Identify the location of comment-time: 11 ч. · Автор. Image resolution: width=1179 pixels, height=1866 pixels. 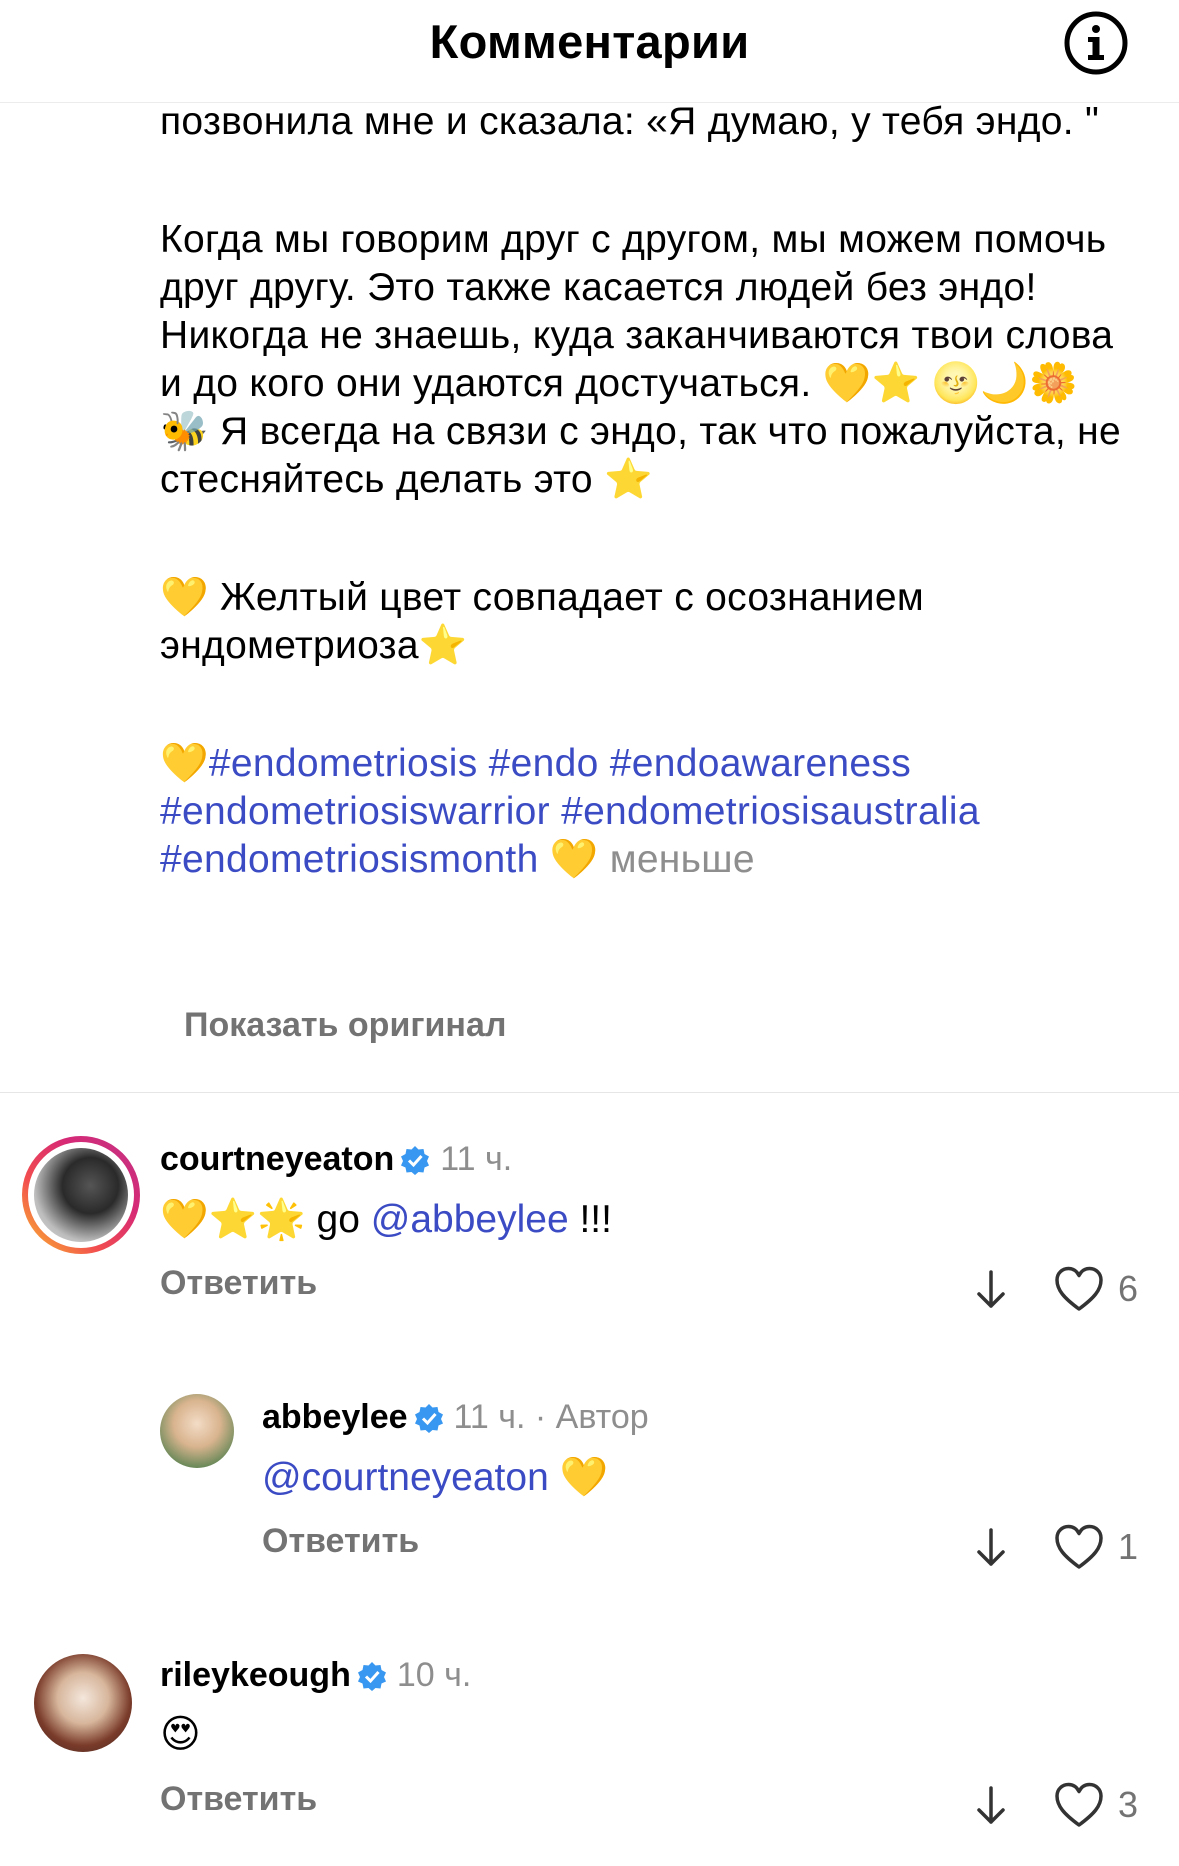
(551, 1417).